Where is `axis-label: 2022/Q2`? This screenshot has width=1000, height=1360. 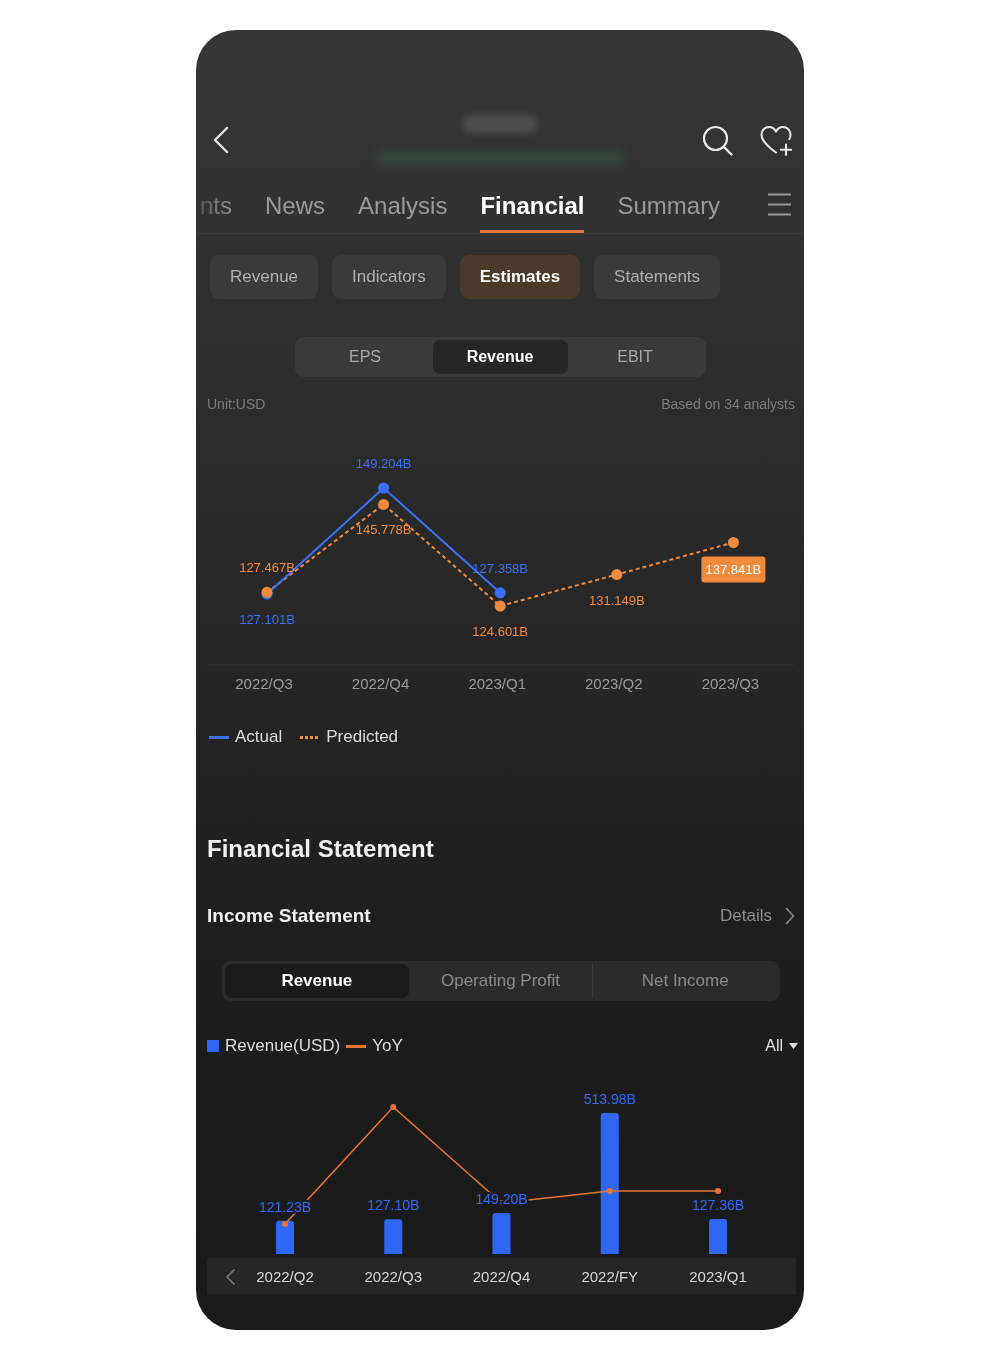
axis-label: 2022/Q2 is located at coordinates (285, 1276).